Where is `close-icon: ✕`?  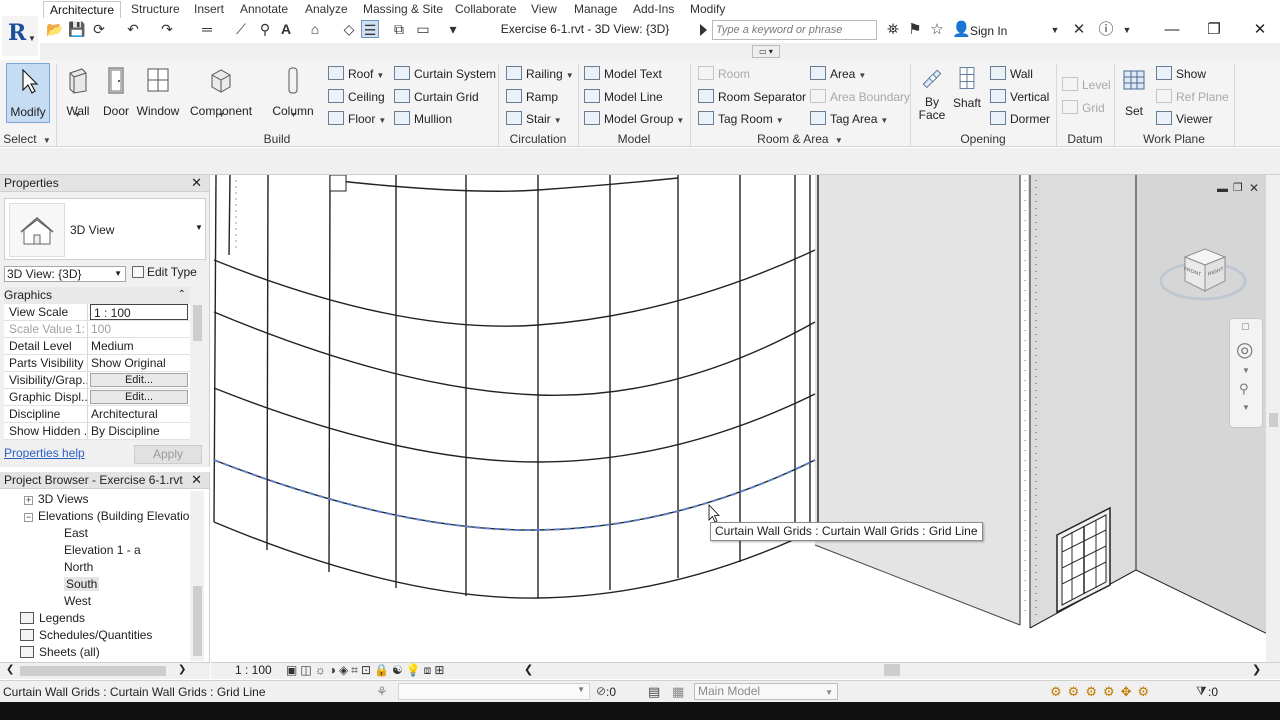 close-icon: ✕ is located at coordinates (196, 480).